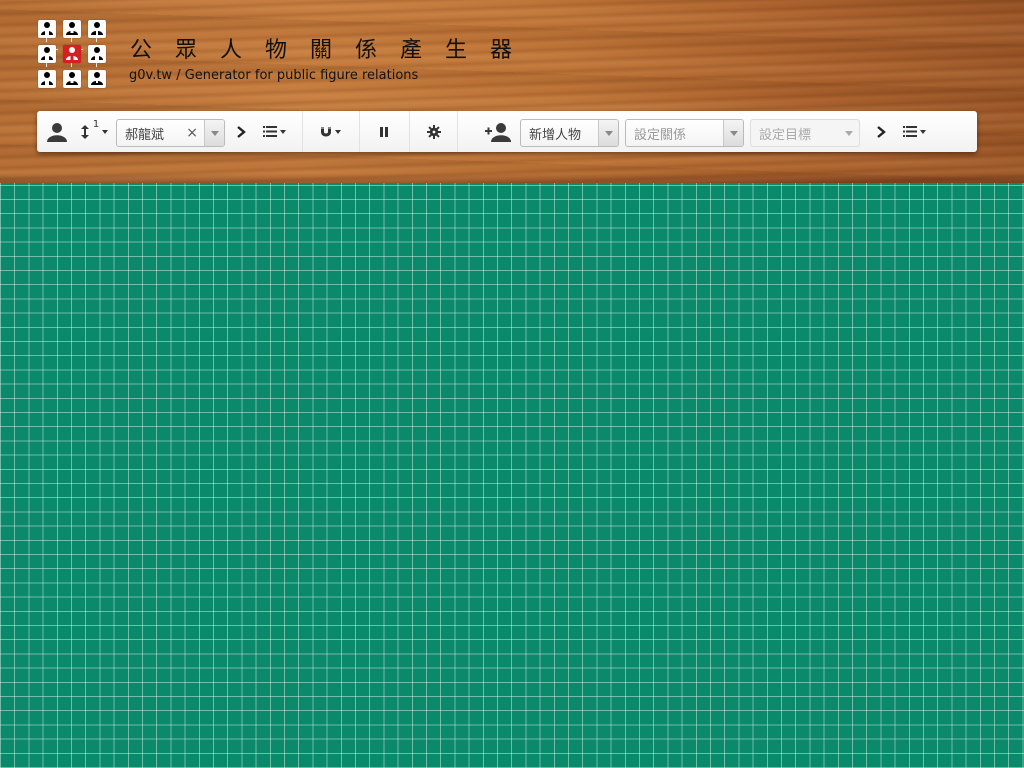 This screenshot has width=1024, height=768. I want to click on target-select: 設定目標, so click(805, 133).